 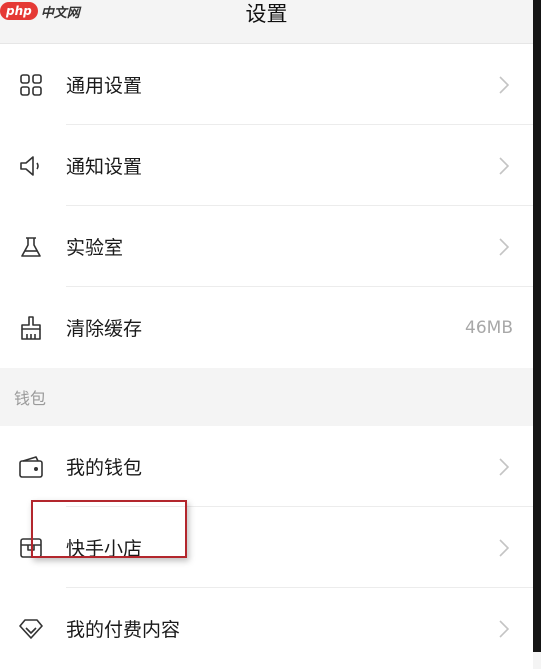 What do you see at coordinates (537, 326) in the screenshot?
I see `window-edge` at bounding box center [537, 326].